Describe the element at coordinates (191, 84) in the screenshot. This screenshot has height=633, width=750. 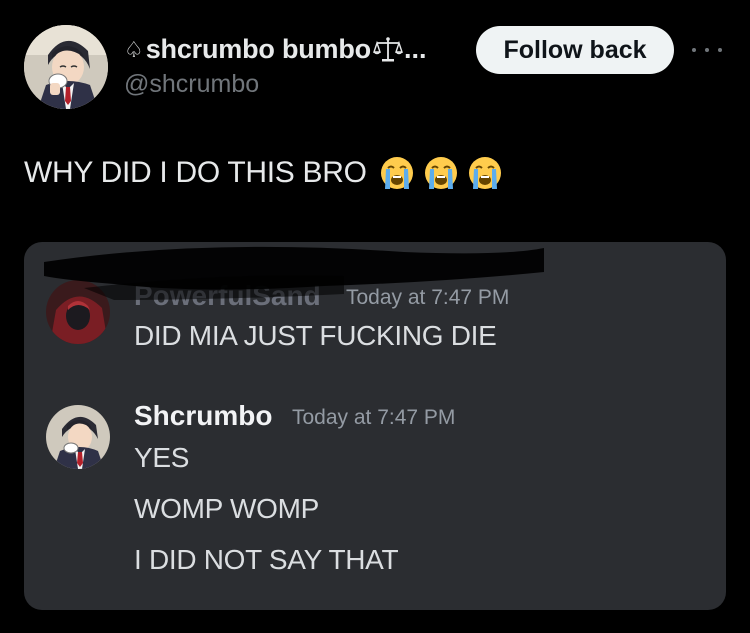
I see `author-handle: @shcrumbo` at that location.